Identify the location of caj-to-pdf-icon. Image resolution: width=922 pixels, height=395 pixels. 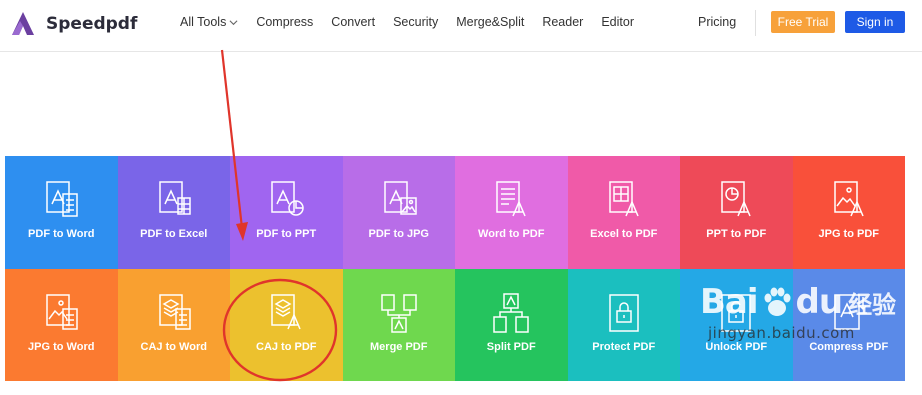
(286, 311).